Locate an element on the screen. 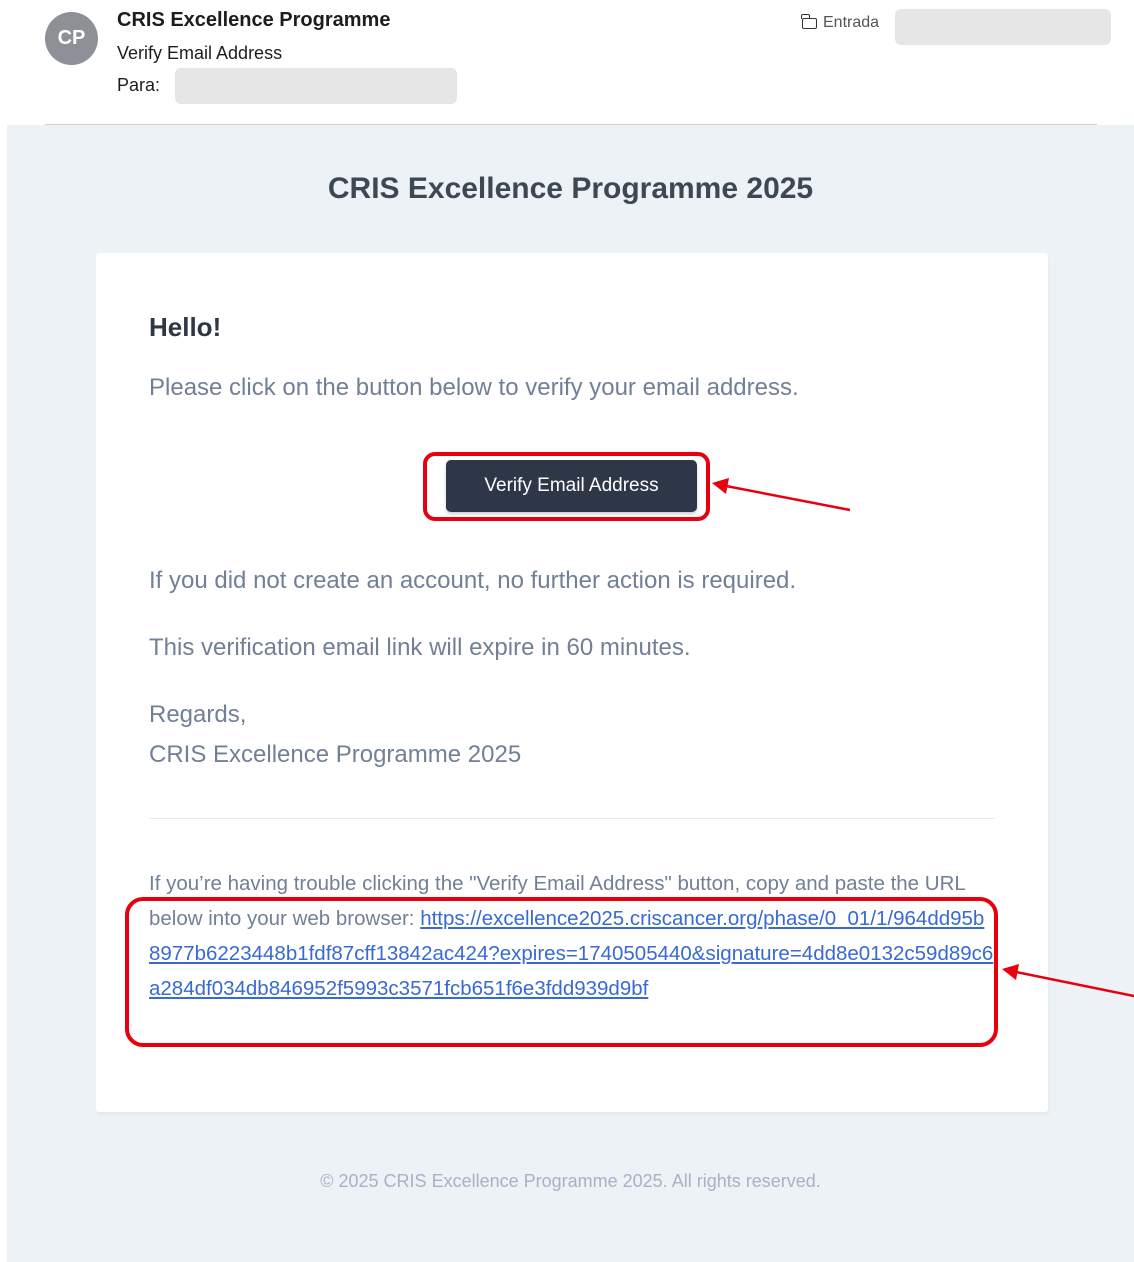 The image size is (1134, 1262). card-divider is located at coordinates (572, 818).